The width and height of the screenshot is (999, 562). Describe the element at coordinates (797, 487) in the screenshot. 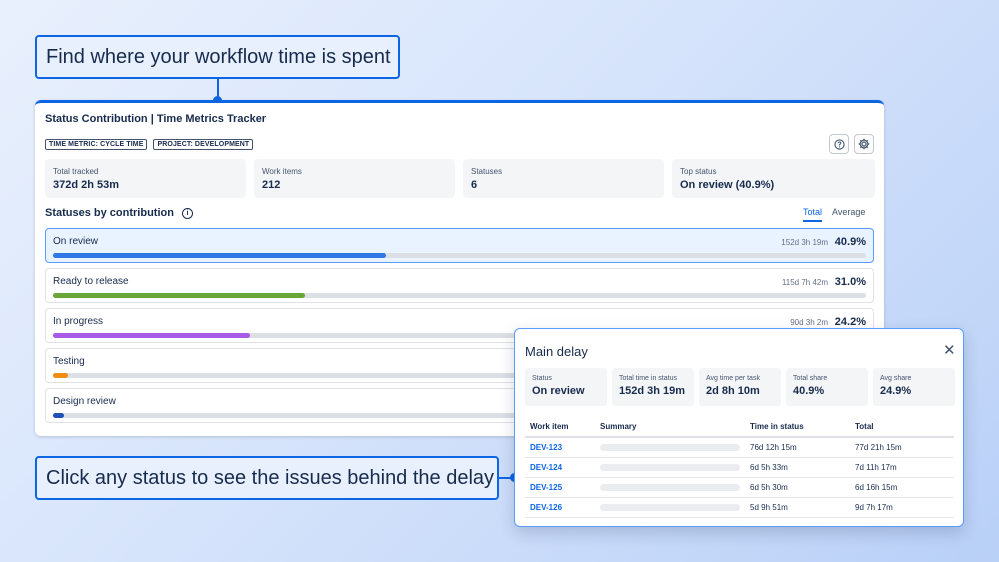

I see `time-in-status-cell: 6d 5h 30m` at that location.